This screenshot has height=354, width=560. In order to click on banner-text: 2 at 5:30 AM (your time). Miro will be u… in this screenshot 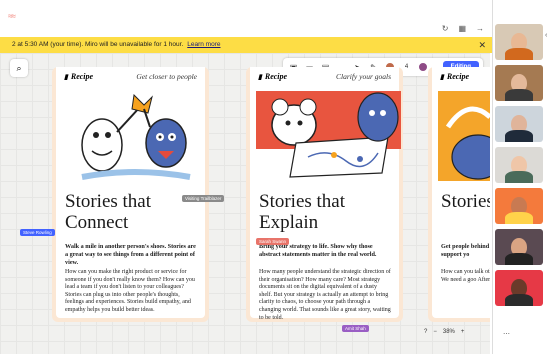, I will do `click(98, 44)`.